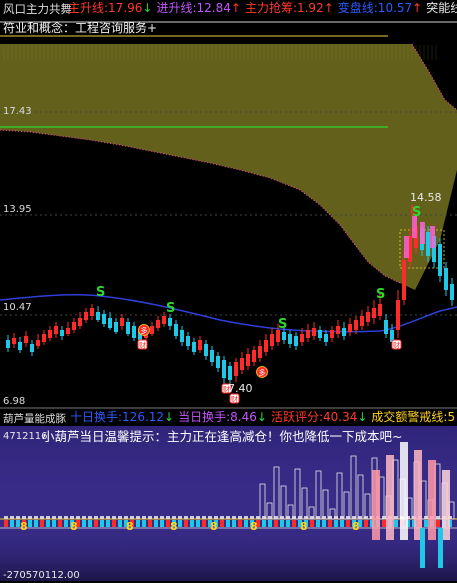 This screenshot has width=457, height=583. Describe the element at coordinates (34, 419) in the screenshot. I see `bottom-indicator-name: 葫芦量能成豚` at that location.